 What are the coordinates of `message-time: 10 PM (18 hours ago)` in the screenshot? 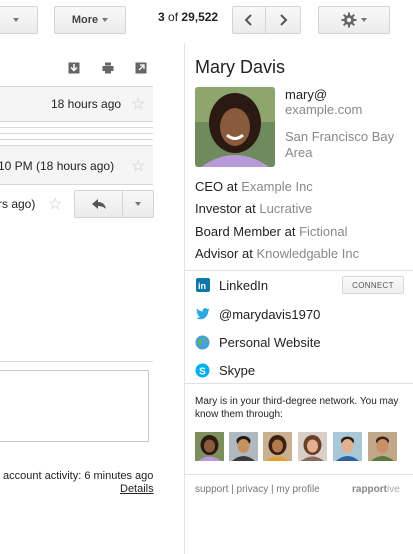 It's located at (57, 166).